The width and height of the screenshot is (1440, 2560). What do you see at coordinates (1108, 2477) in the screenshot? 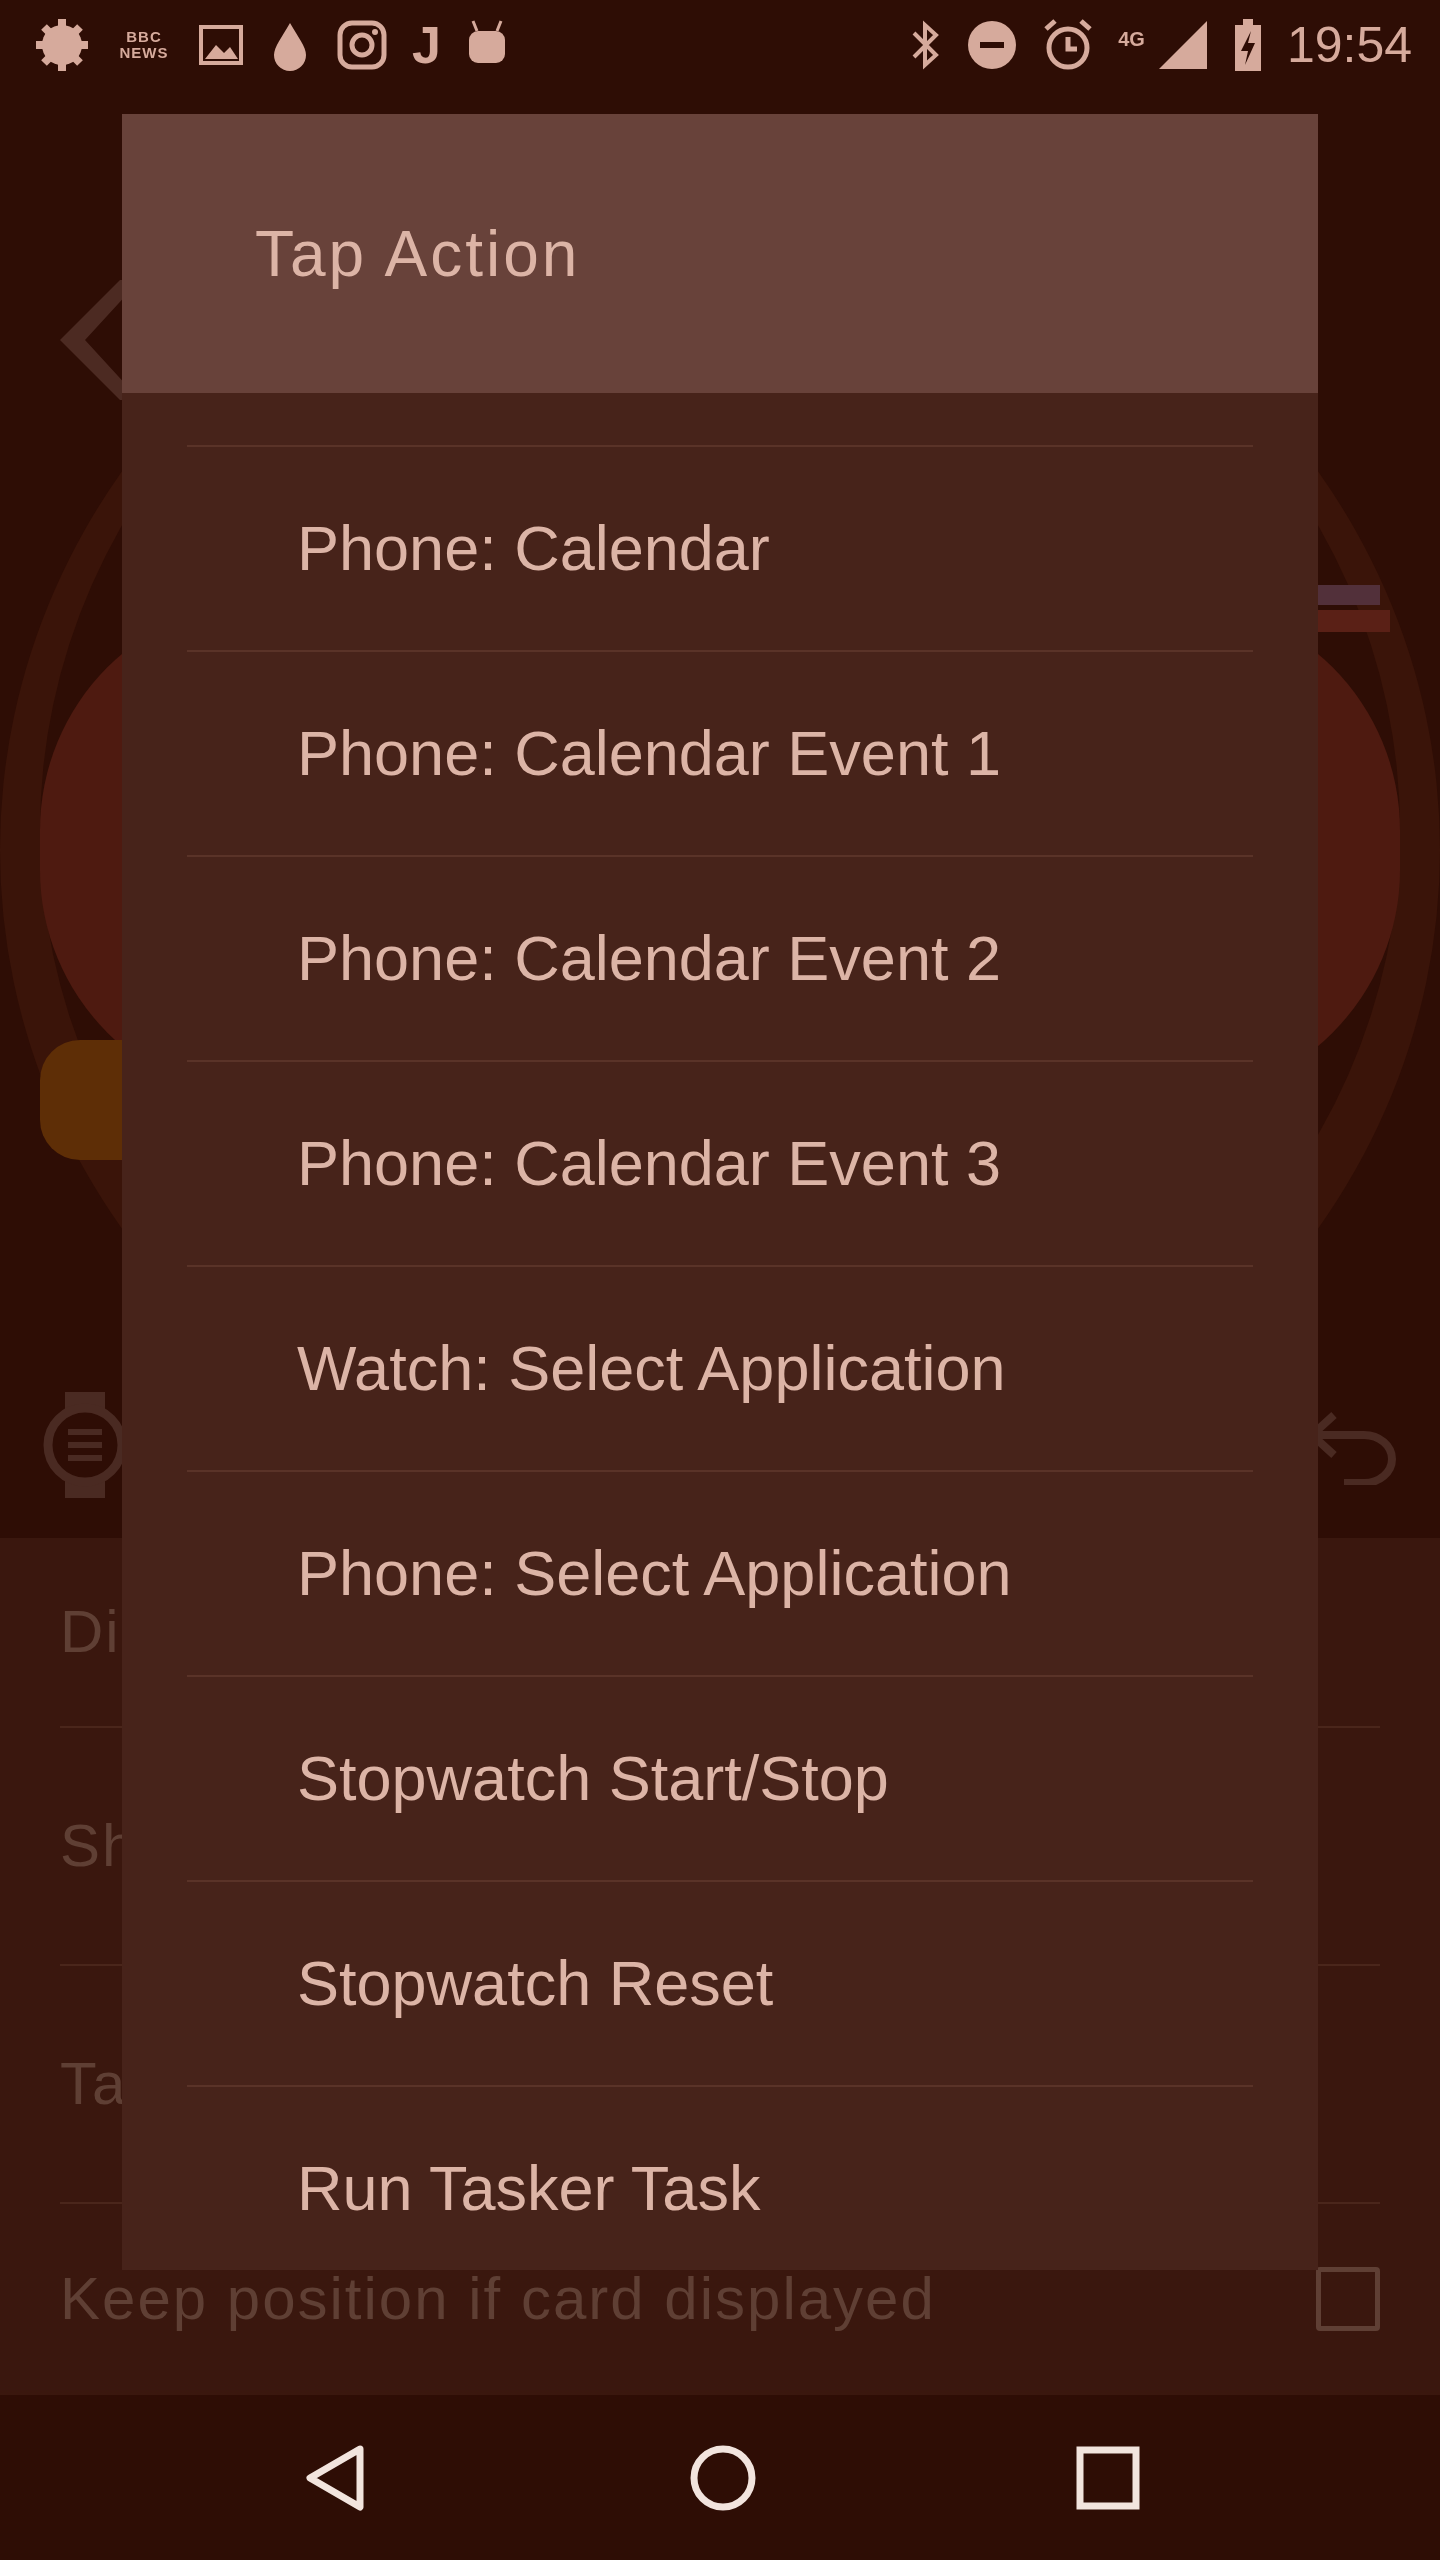
I see `recents-icon` at bounding box center [1108, 2477].